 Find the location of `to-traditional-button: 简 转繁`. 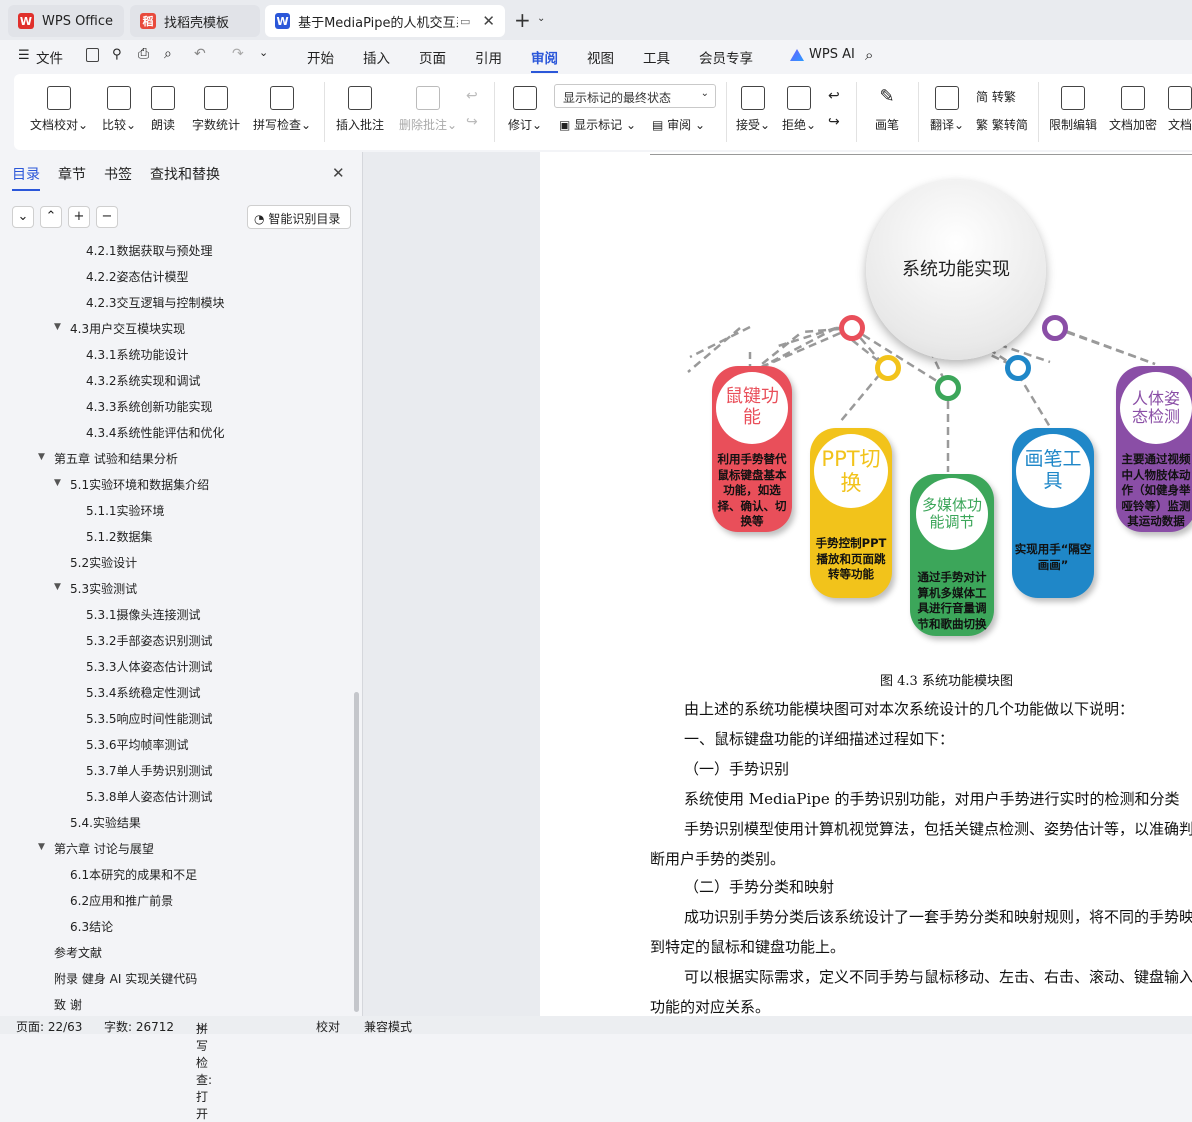

to-traditional-button: 简 转繁 is located at coordinates (996, 96).